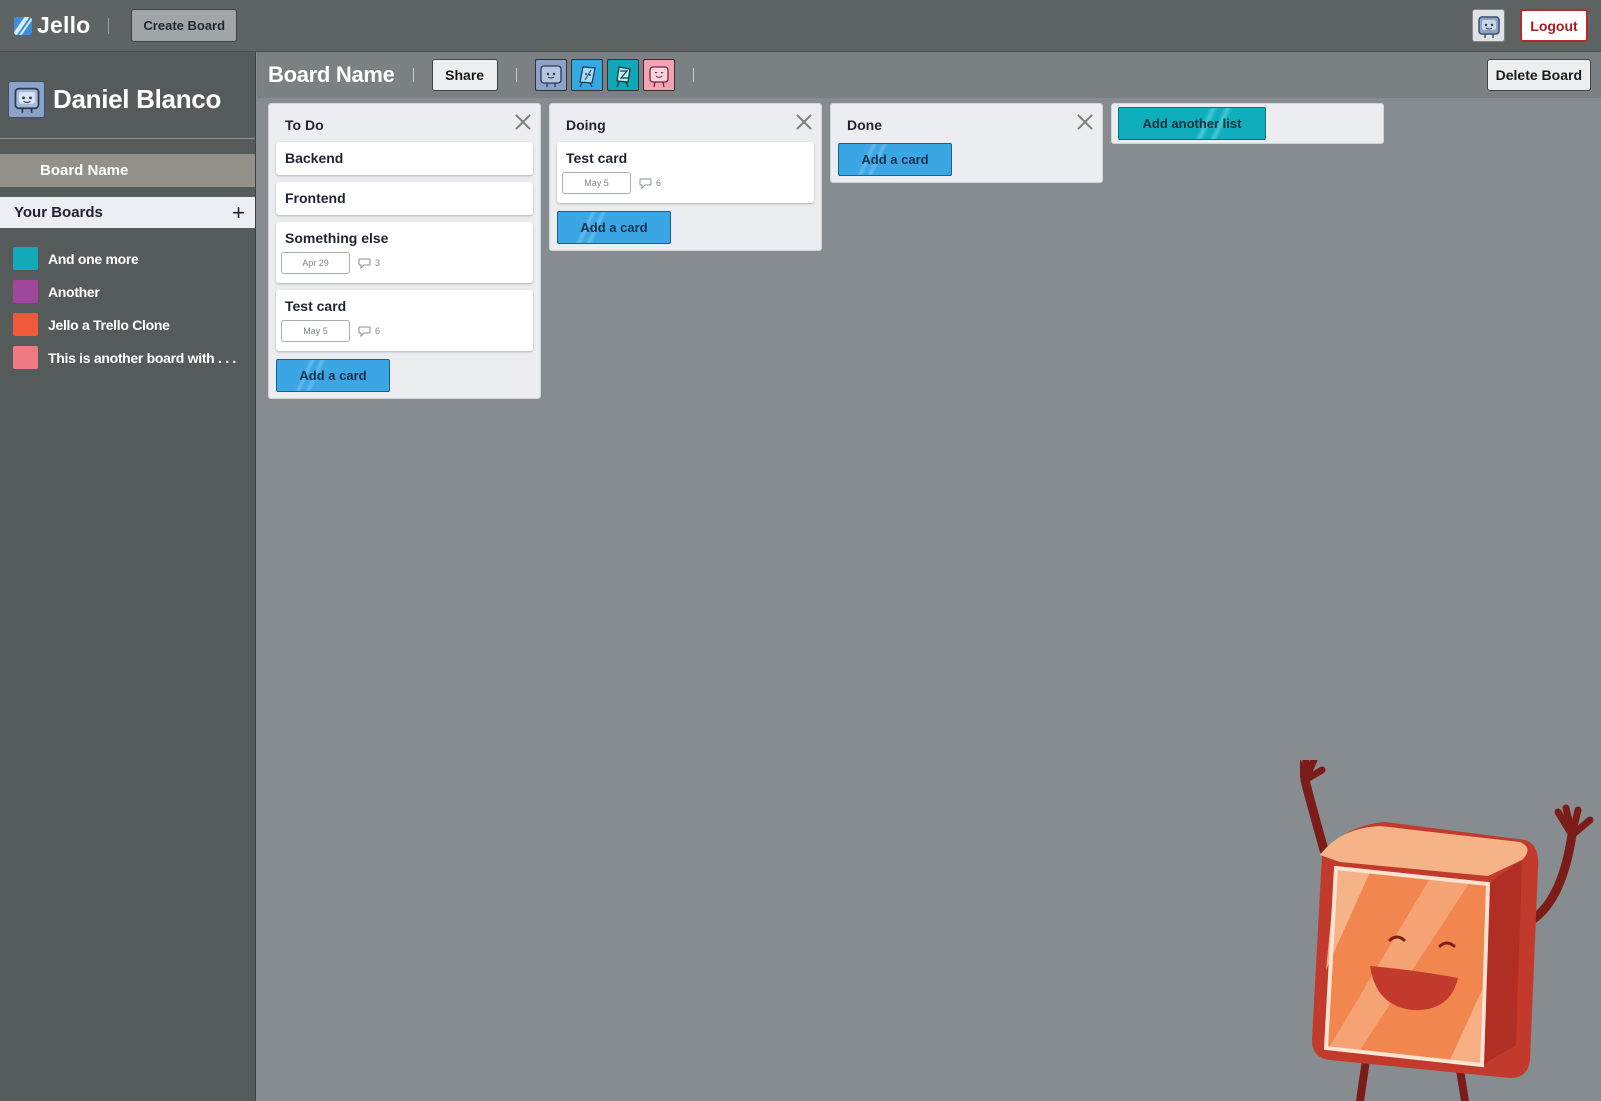 This screenshot has height=1101, width=1601. I want to click on board-header: Board Name Share Delete Board, so click(929, 75).